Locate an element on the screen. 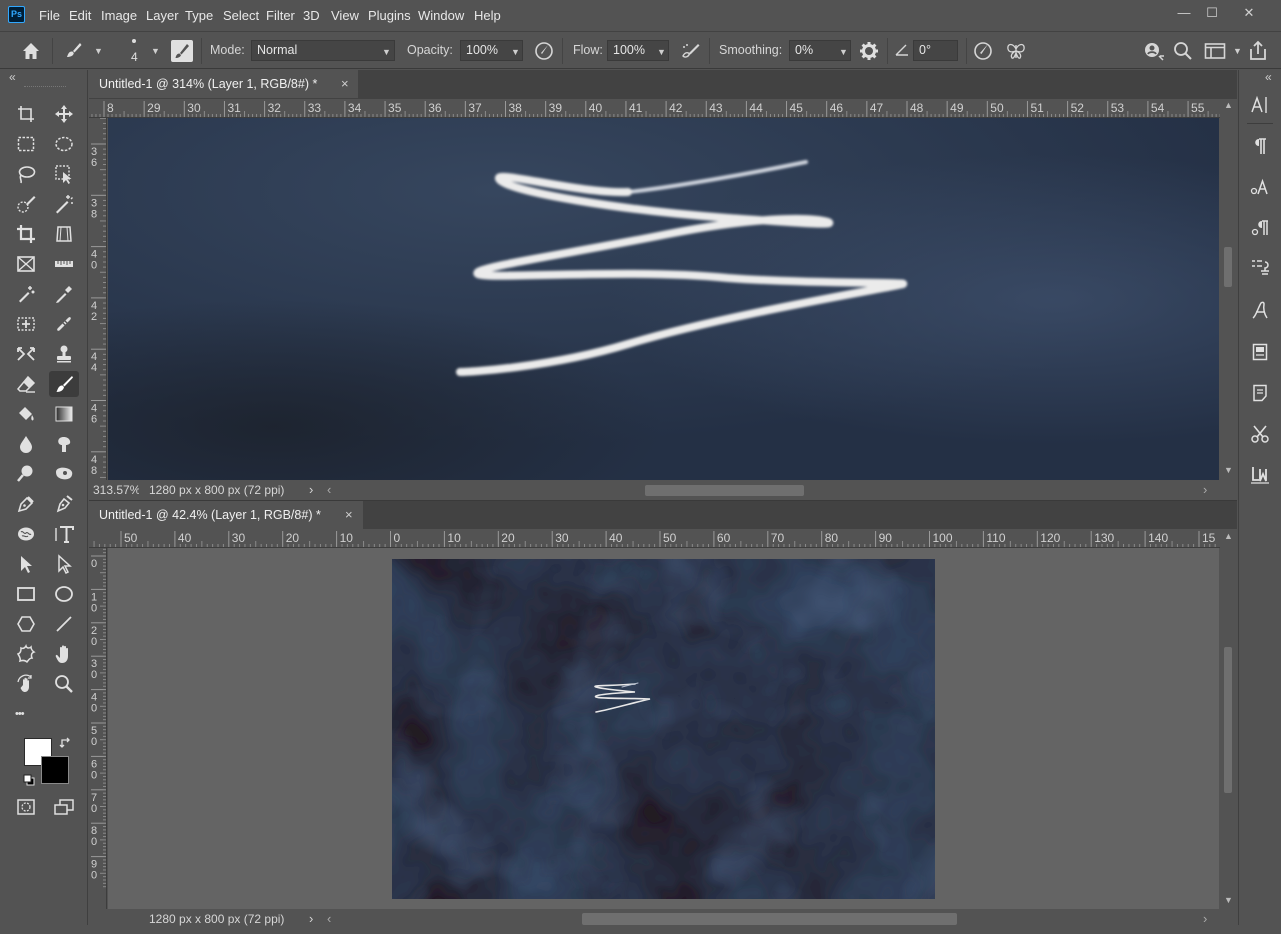 This screenshot has height=934, width=1281. pressure-opacity-icon is located at coordinates (544, 51).